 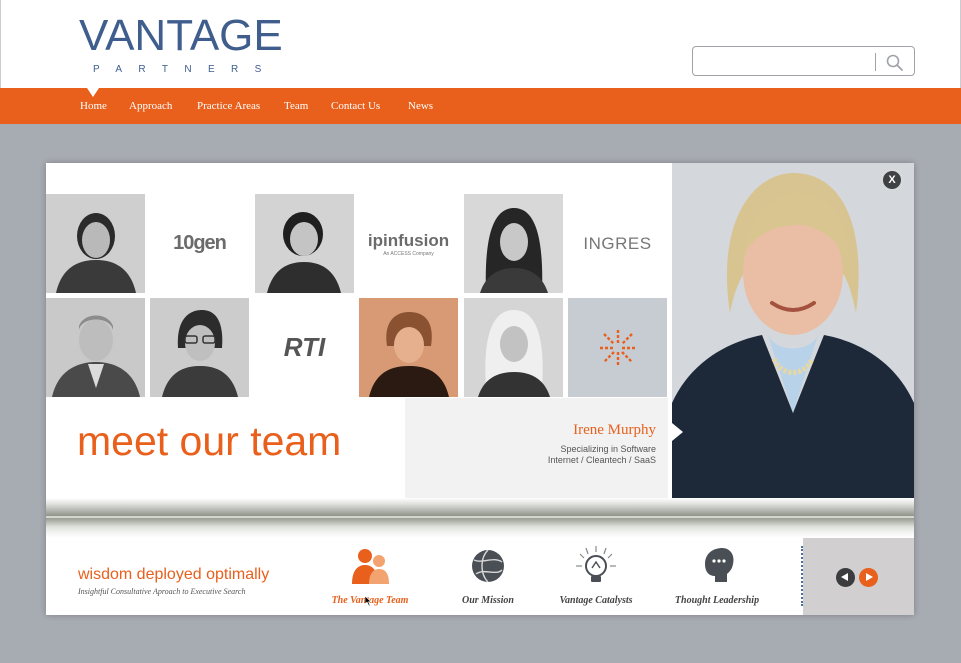 What do you see at coordinates (845, 577) in the screenshot?
I see `previous-button` at bounding box center [845, 577].